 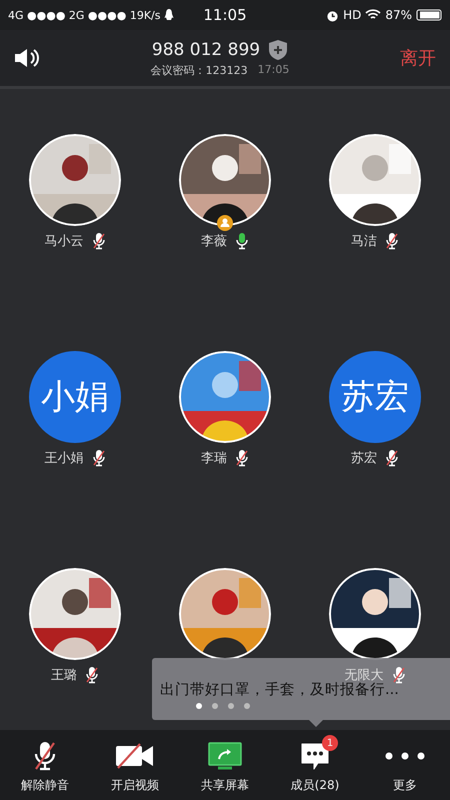 What do you see at coordinates (64, 458) in the screenshot?
I see `participant-name: 王小娟` at bounding box center [64, 458].